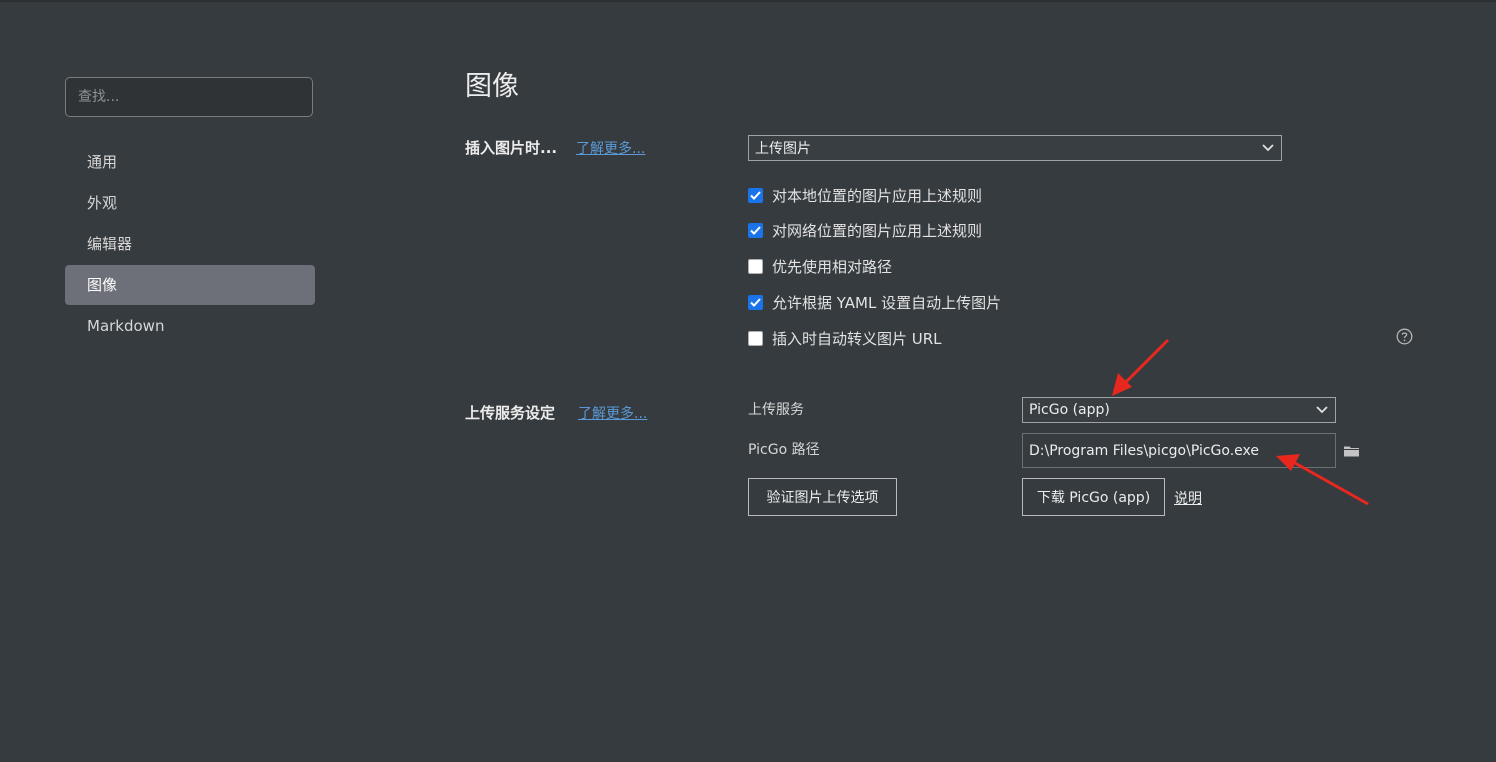 This screenshot has height=762, width=1496. I want to click on option-yaml-auto-upload: 允许根据 YAML 设置自动上传图片, so click(874, 302).